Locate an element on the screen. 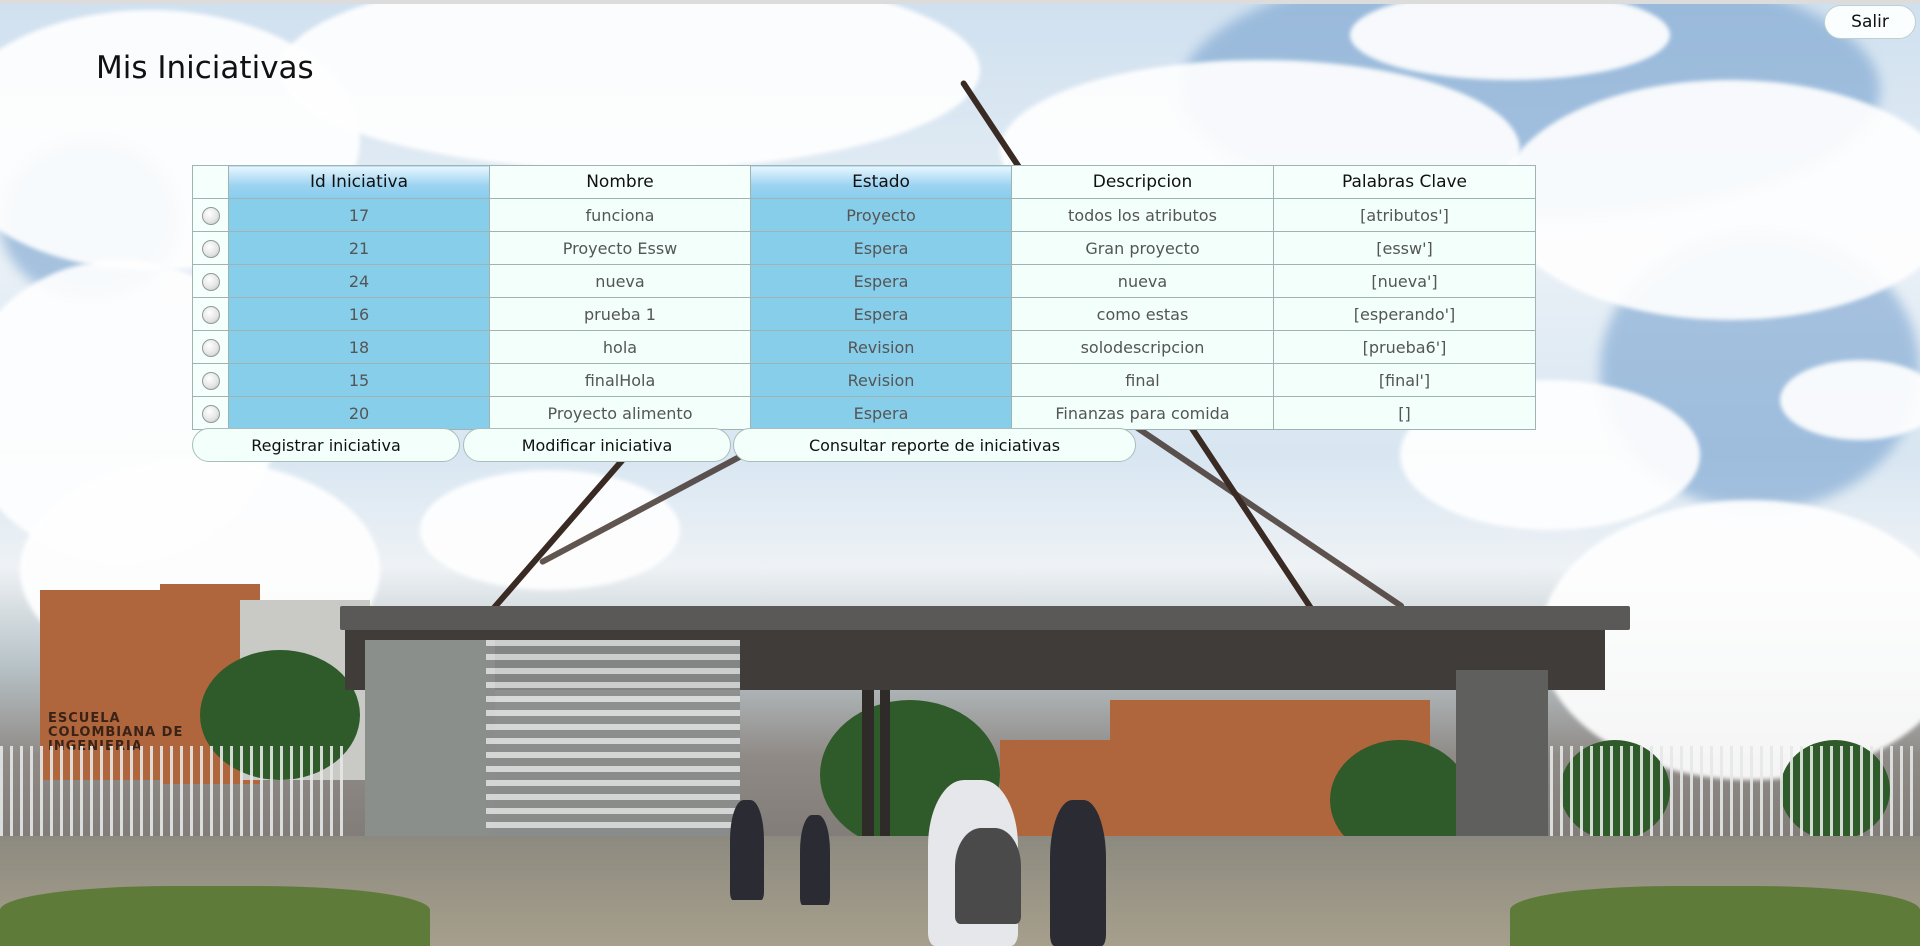  column-header-estado: Estado is located at coordinates (881, 182).